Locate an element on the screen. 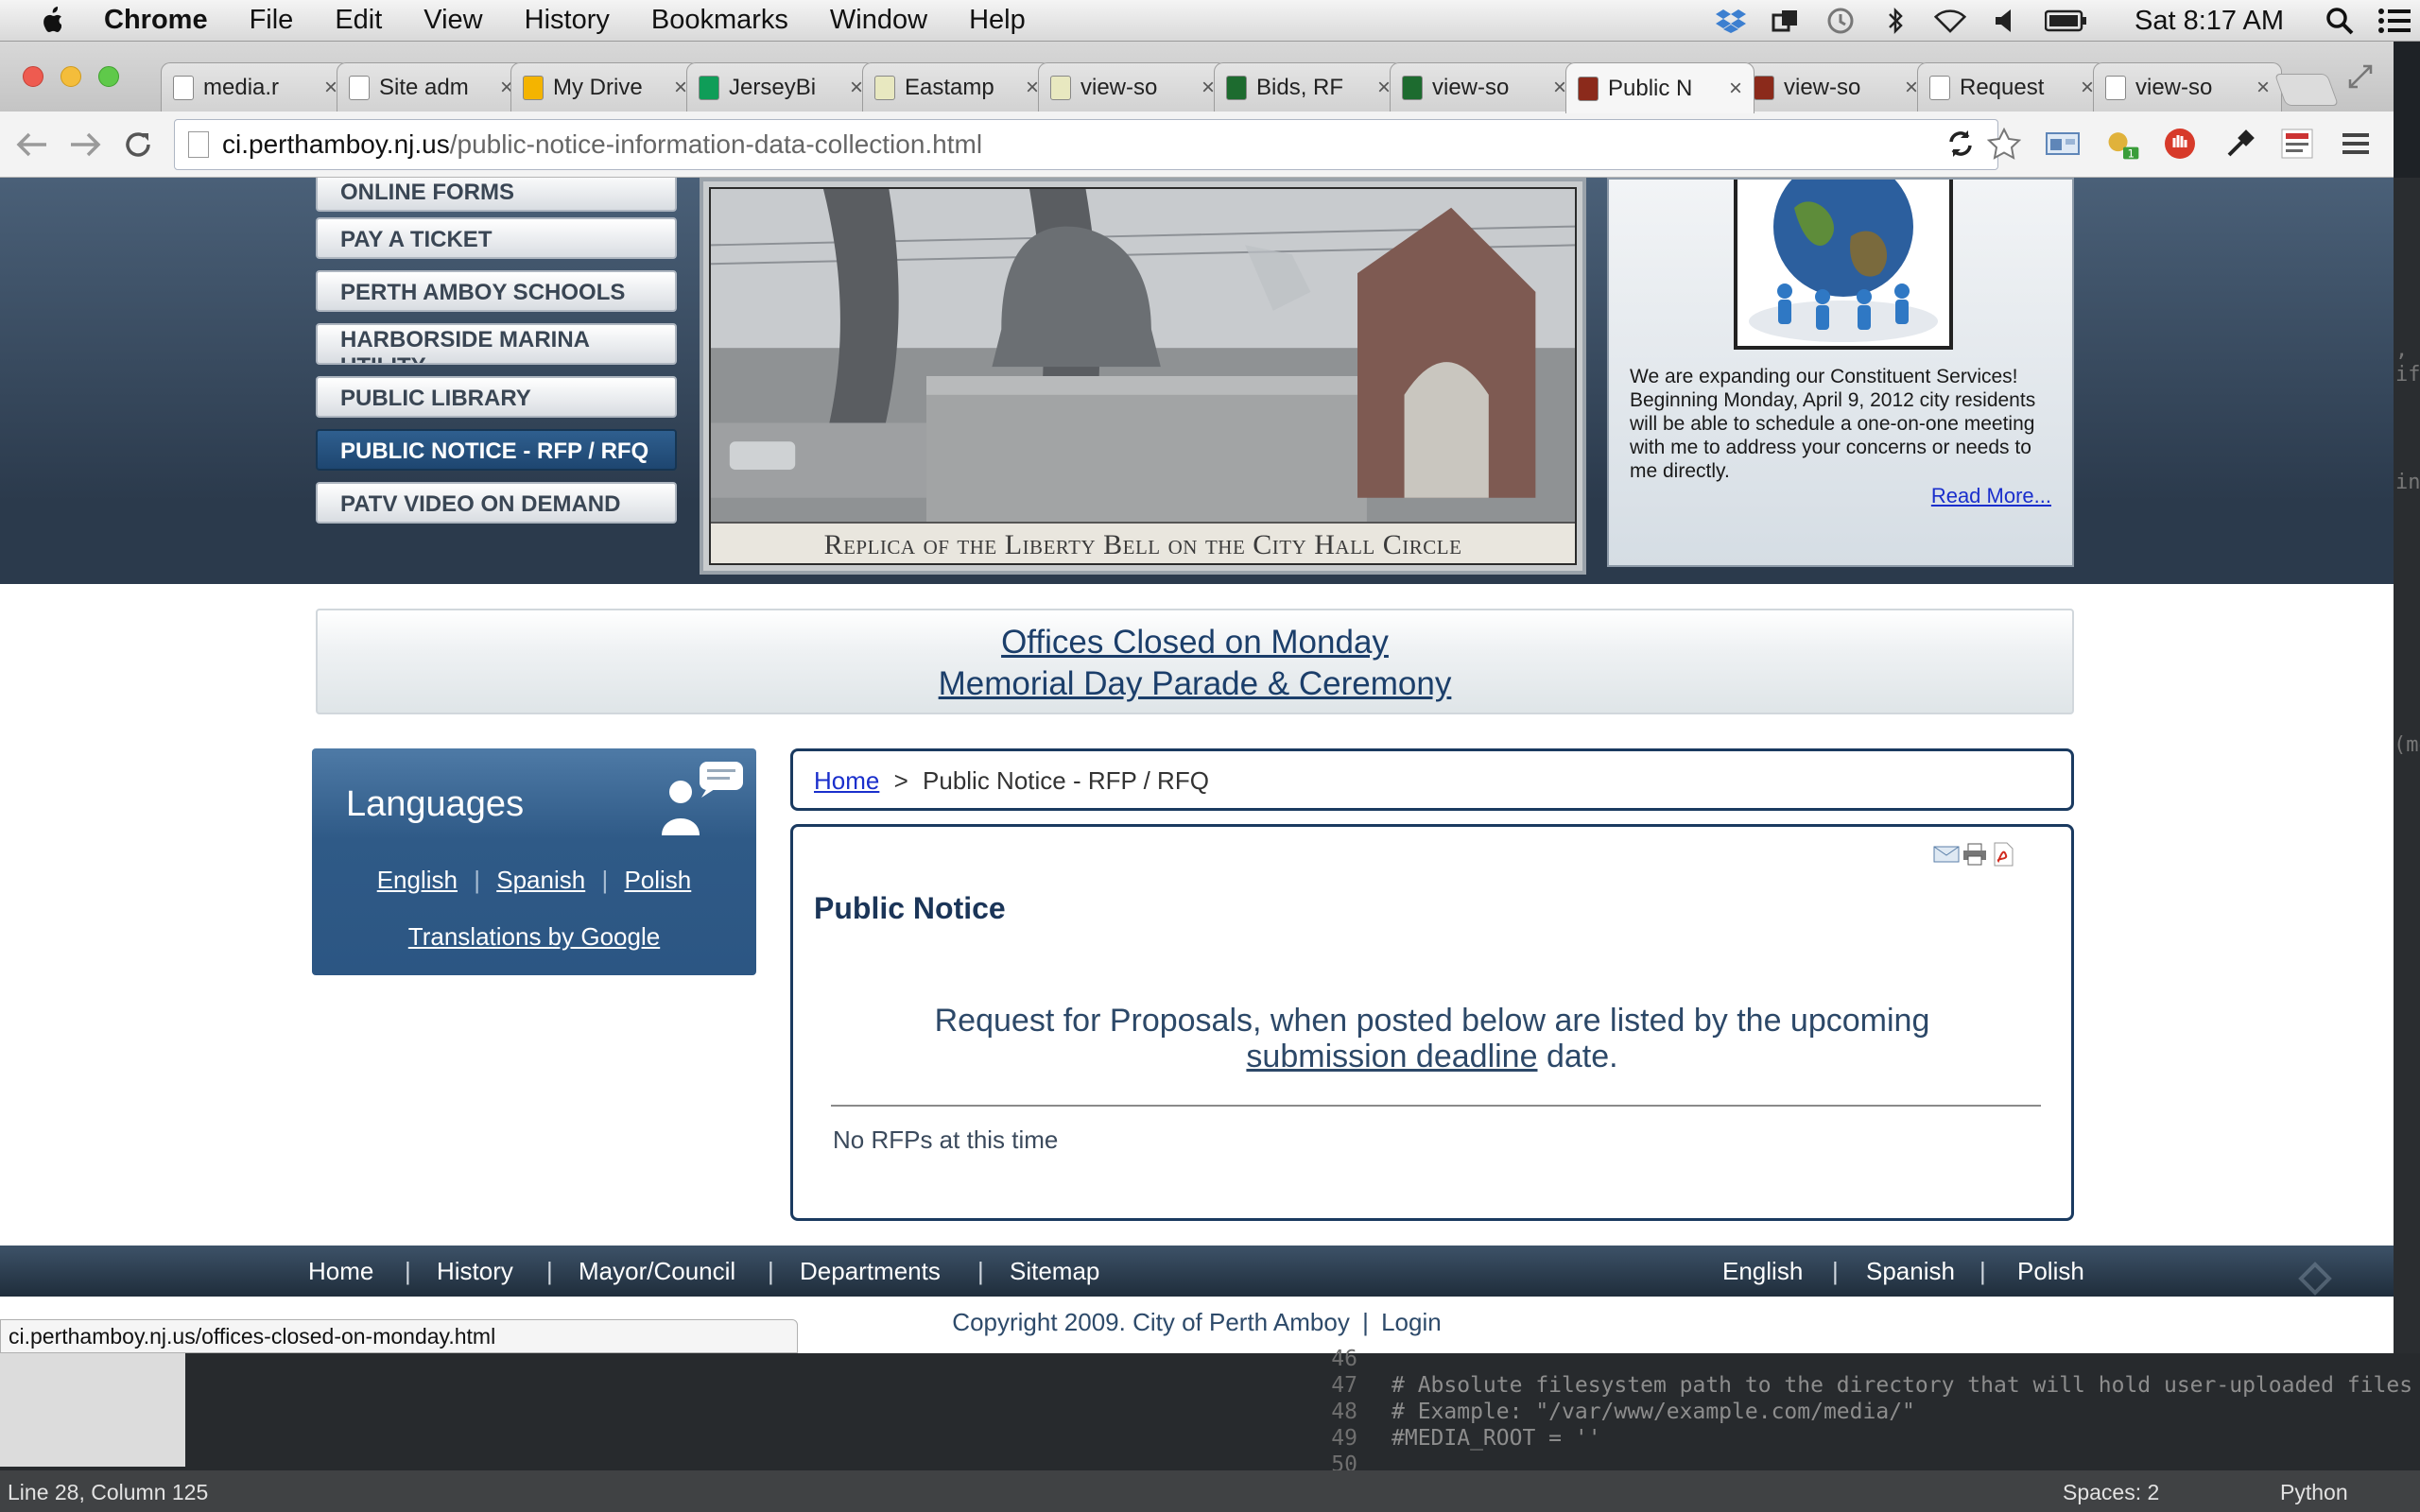 The image size is (2420, 1512). pdf-page-icon is located at coordinates (2003, 854).